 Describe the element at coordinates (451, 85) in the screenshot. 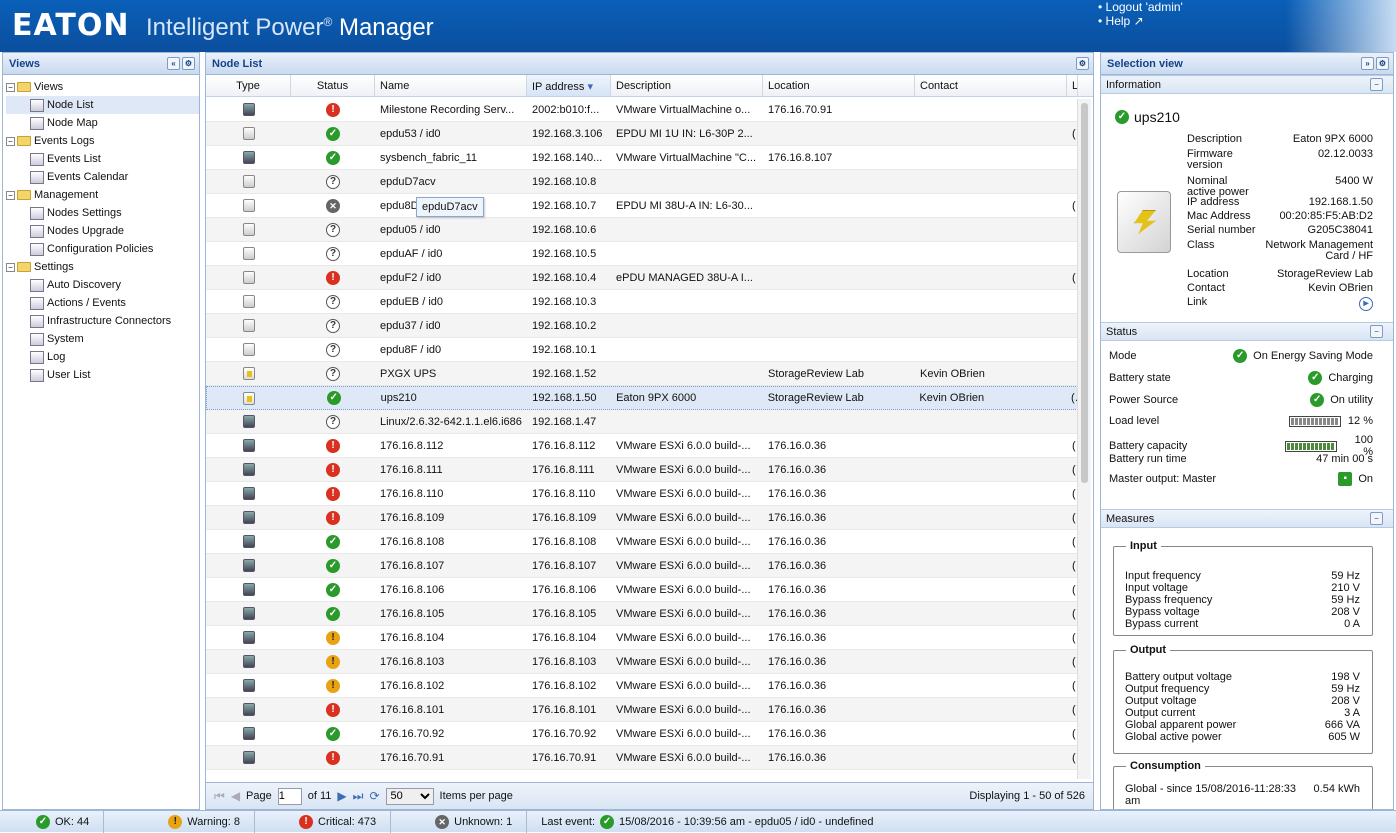

I see `column-header-name: Name` at that location.